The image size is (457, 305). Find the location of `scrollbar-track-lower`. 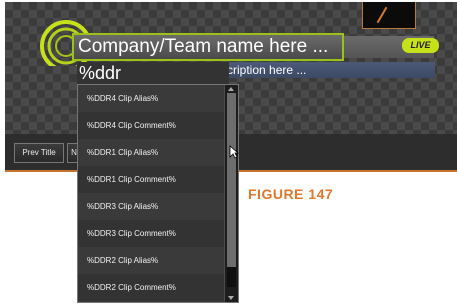

scrollbar-track-lower is located at coordinates (231, 277).